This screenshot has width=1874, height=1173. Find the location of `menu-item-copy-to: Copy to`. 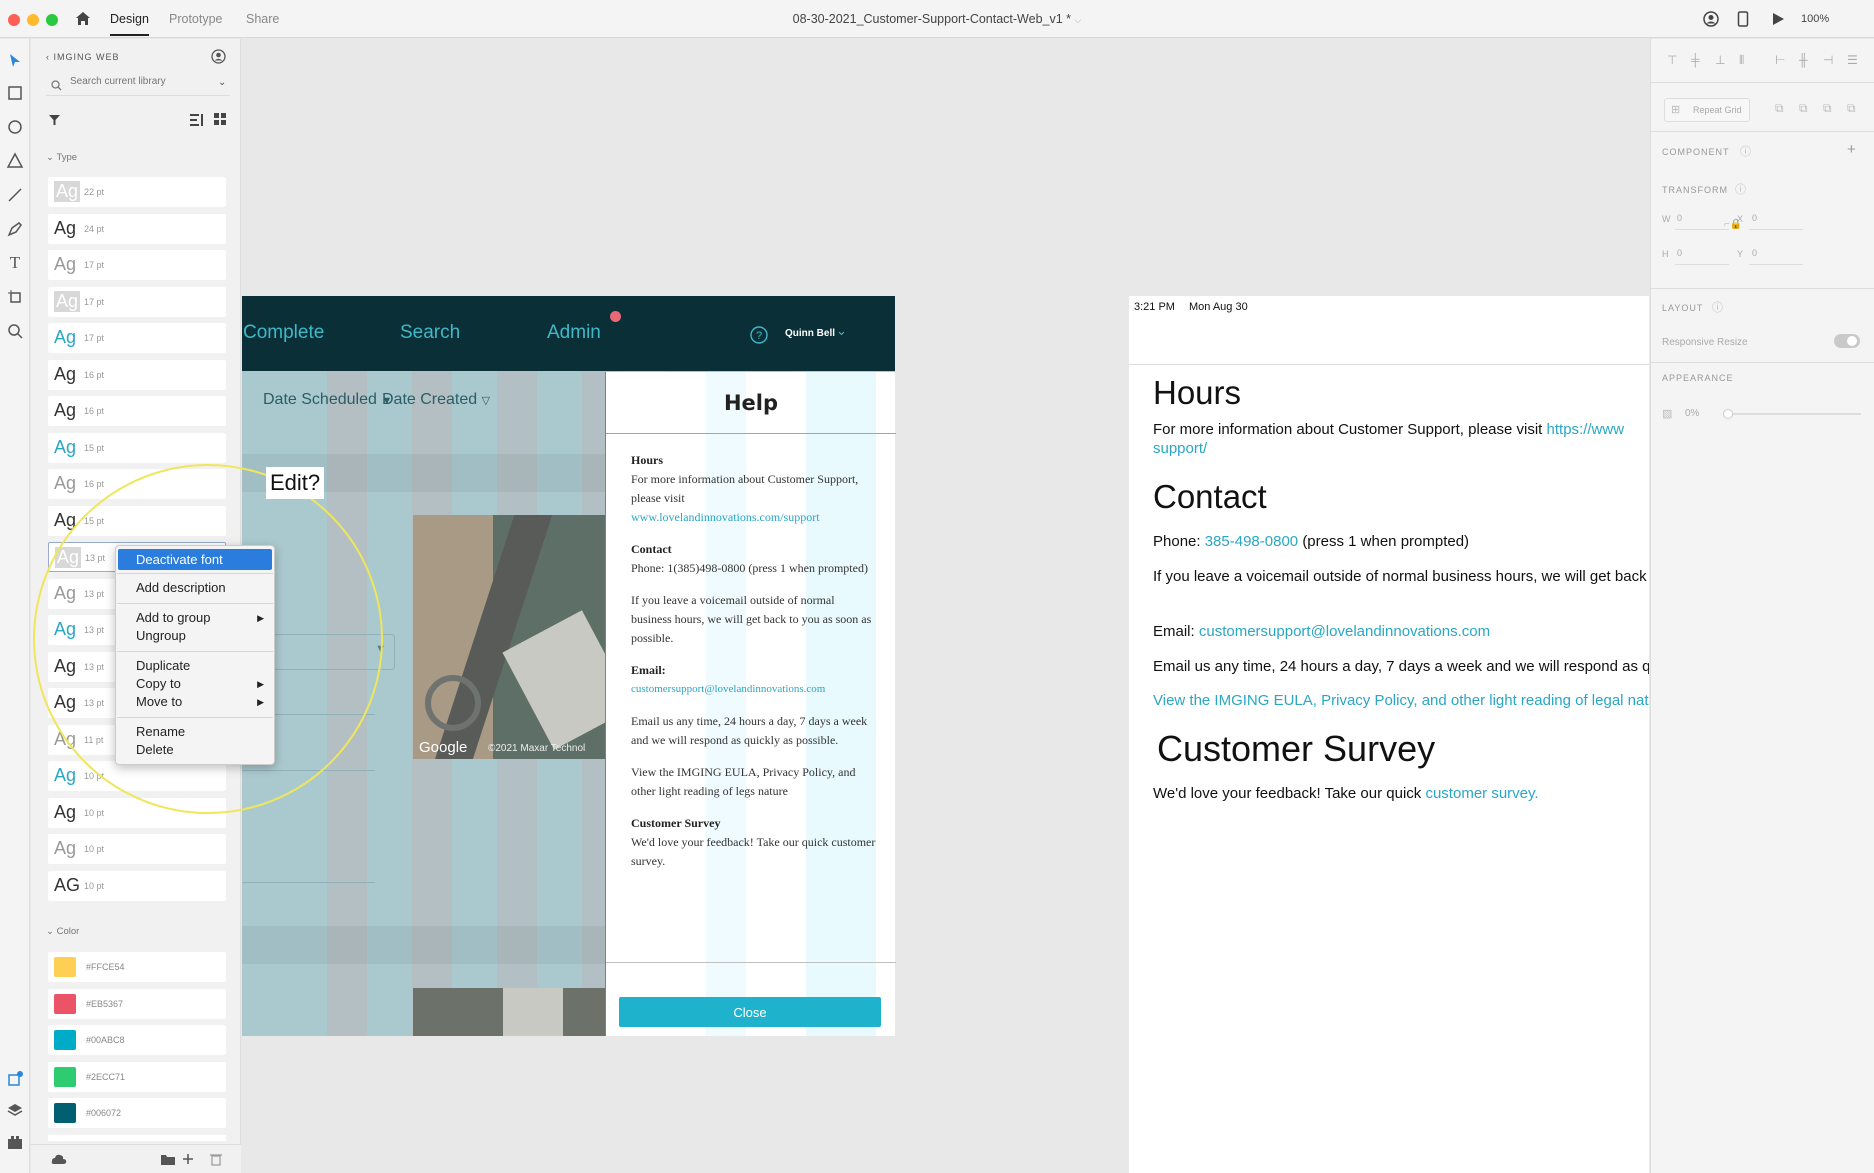

menu-item-copy-to: Copy to is located at coordinates (158, 683).